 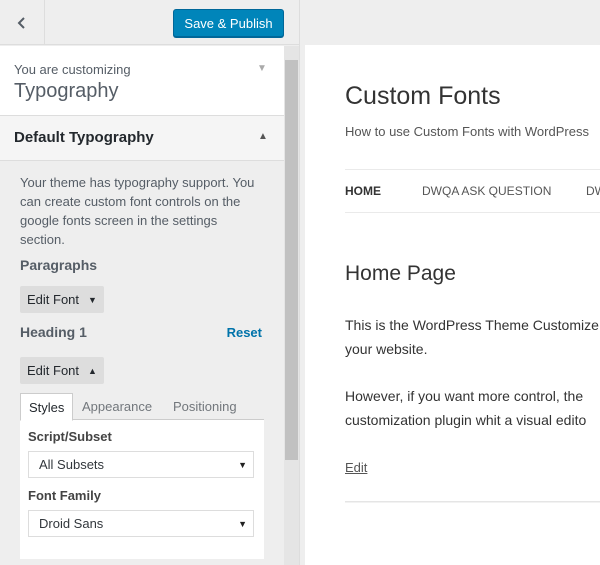 What do you see at coordinates (141, 523) in the screenshot?
I see `font-family-select: Droid Sans ▼` at bounding box center [141, 523].